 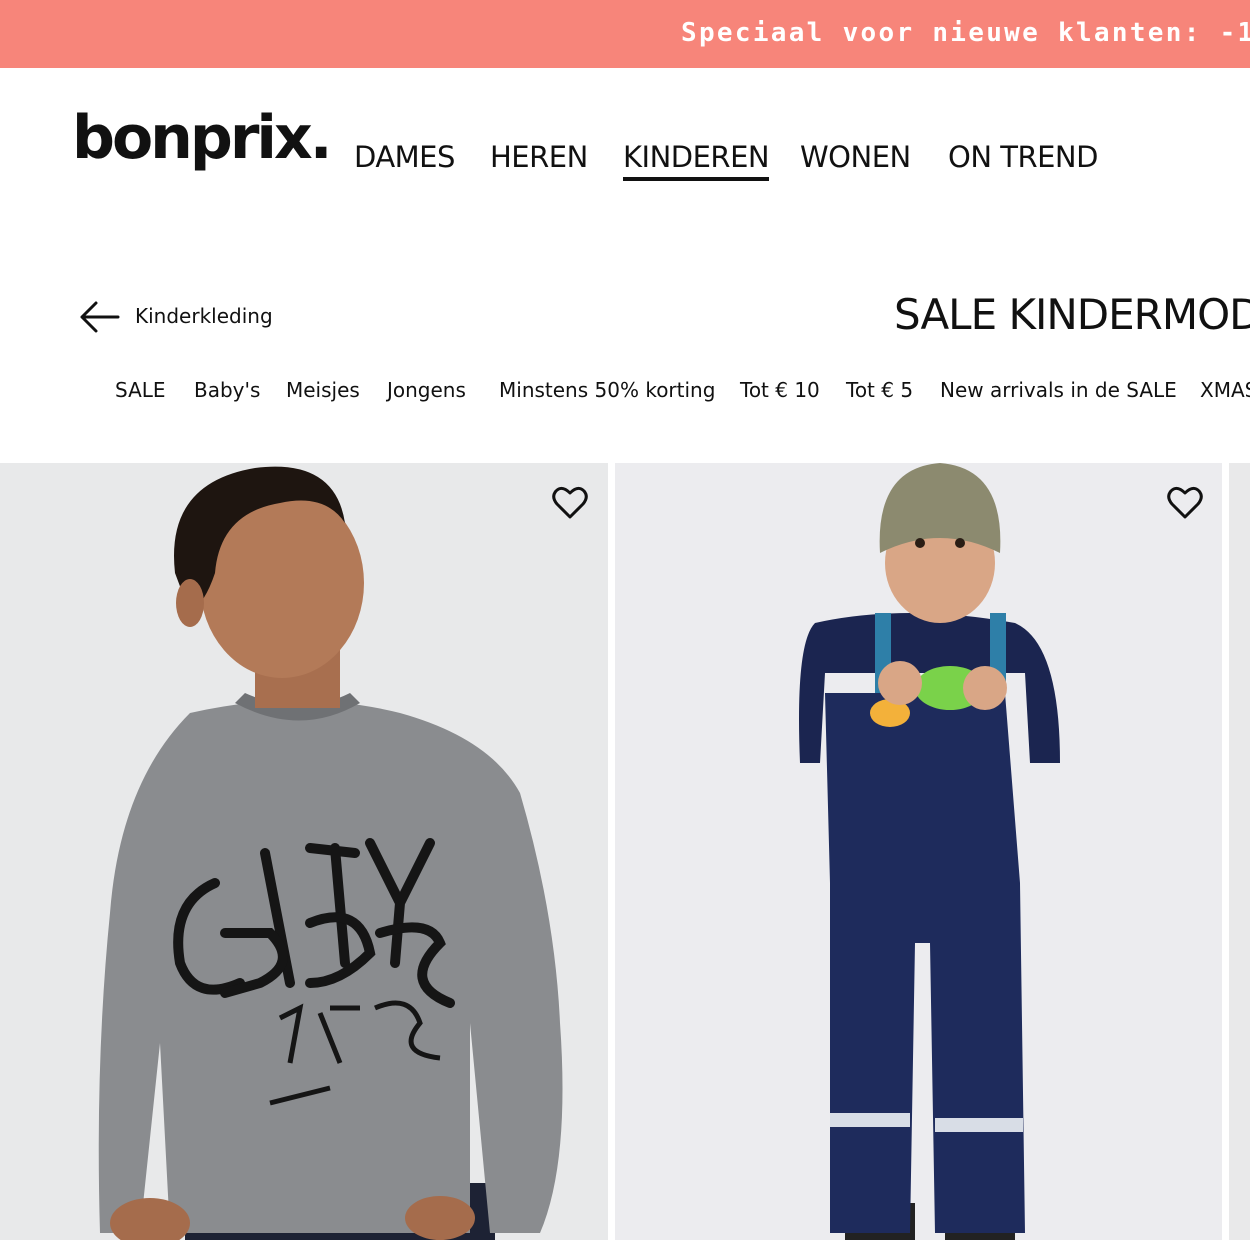 I want to click on nav-item-dames: DAMES, so click(x=404, y=157).